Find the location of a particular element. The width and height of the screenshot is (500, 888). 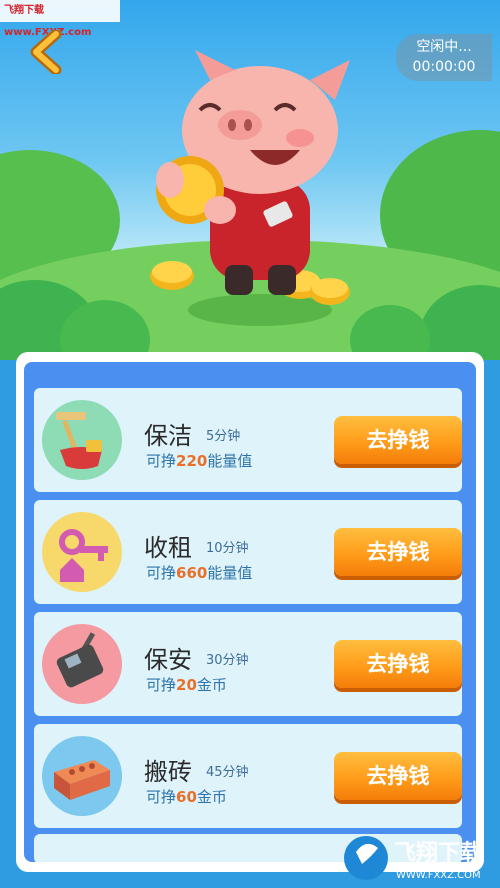

job-reward: 可挣220能量值 is located at coordinates (199, 460).